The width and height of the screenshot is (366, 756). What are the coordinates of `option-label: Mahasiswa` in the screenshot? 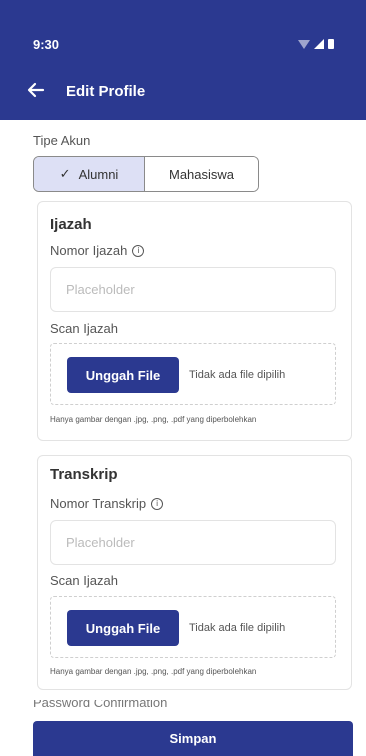 It's located at (201, 174).